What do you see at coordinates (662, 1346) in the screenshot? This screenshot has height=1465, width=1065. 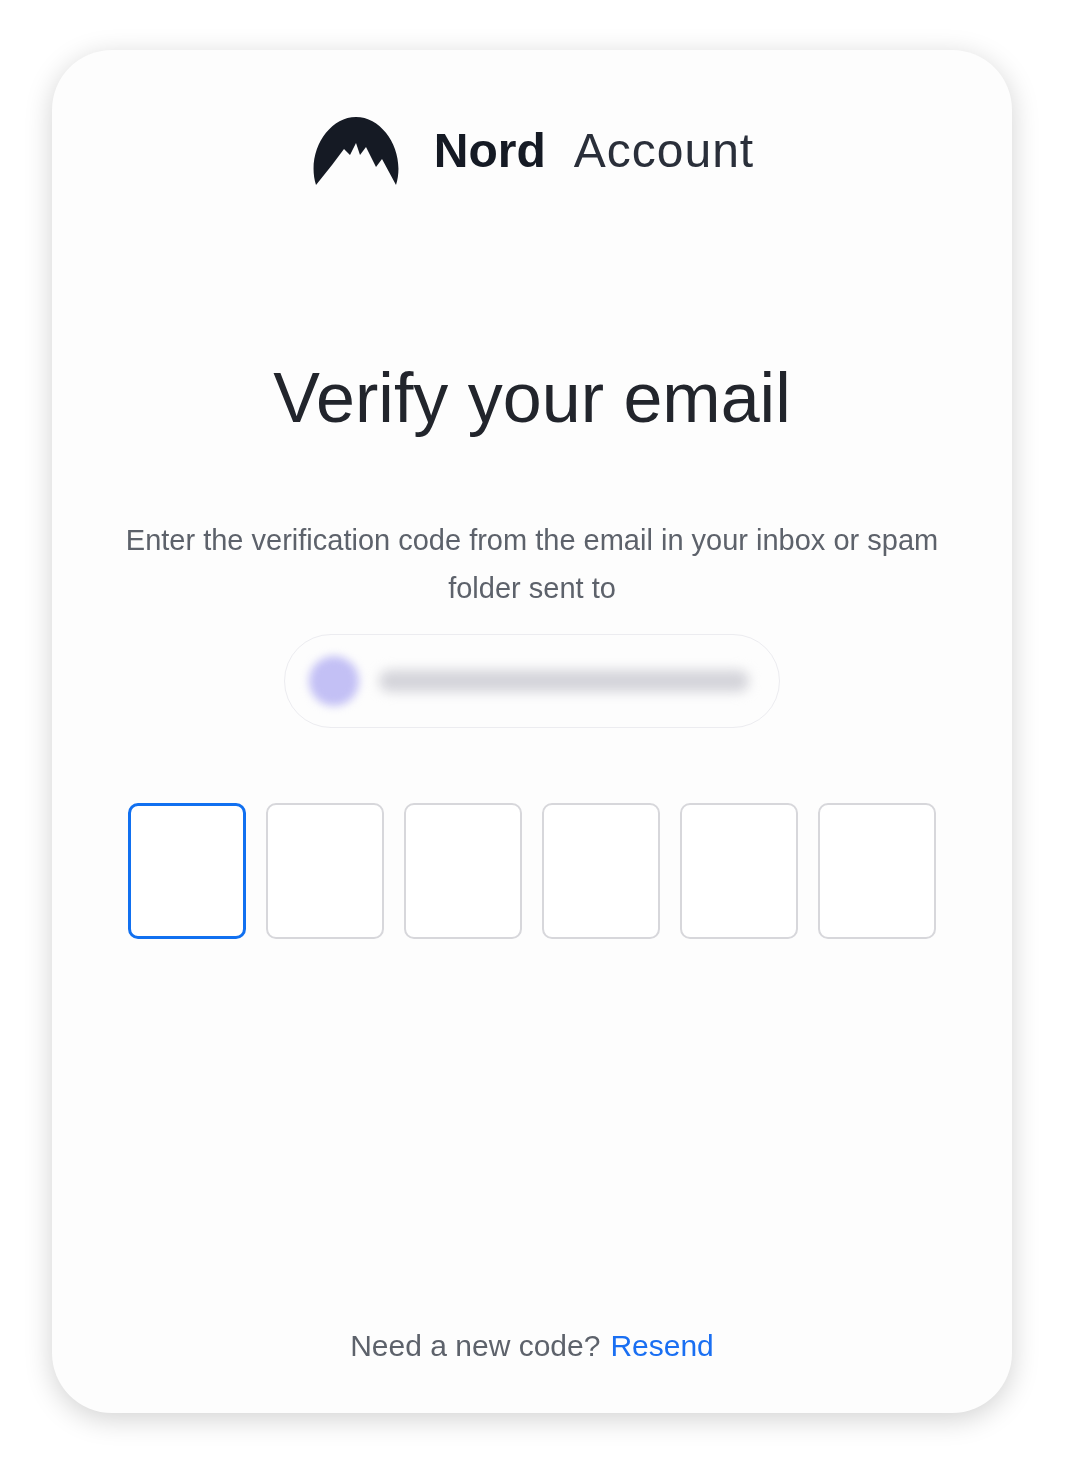 I see `resend-link: Resend` at bounding box center [662, 1346].